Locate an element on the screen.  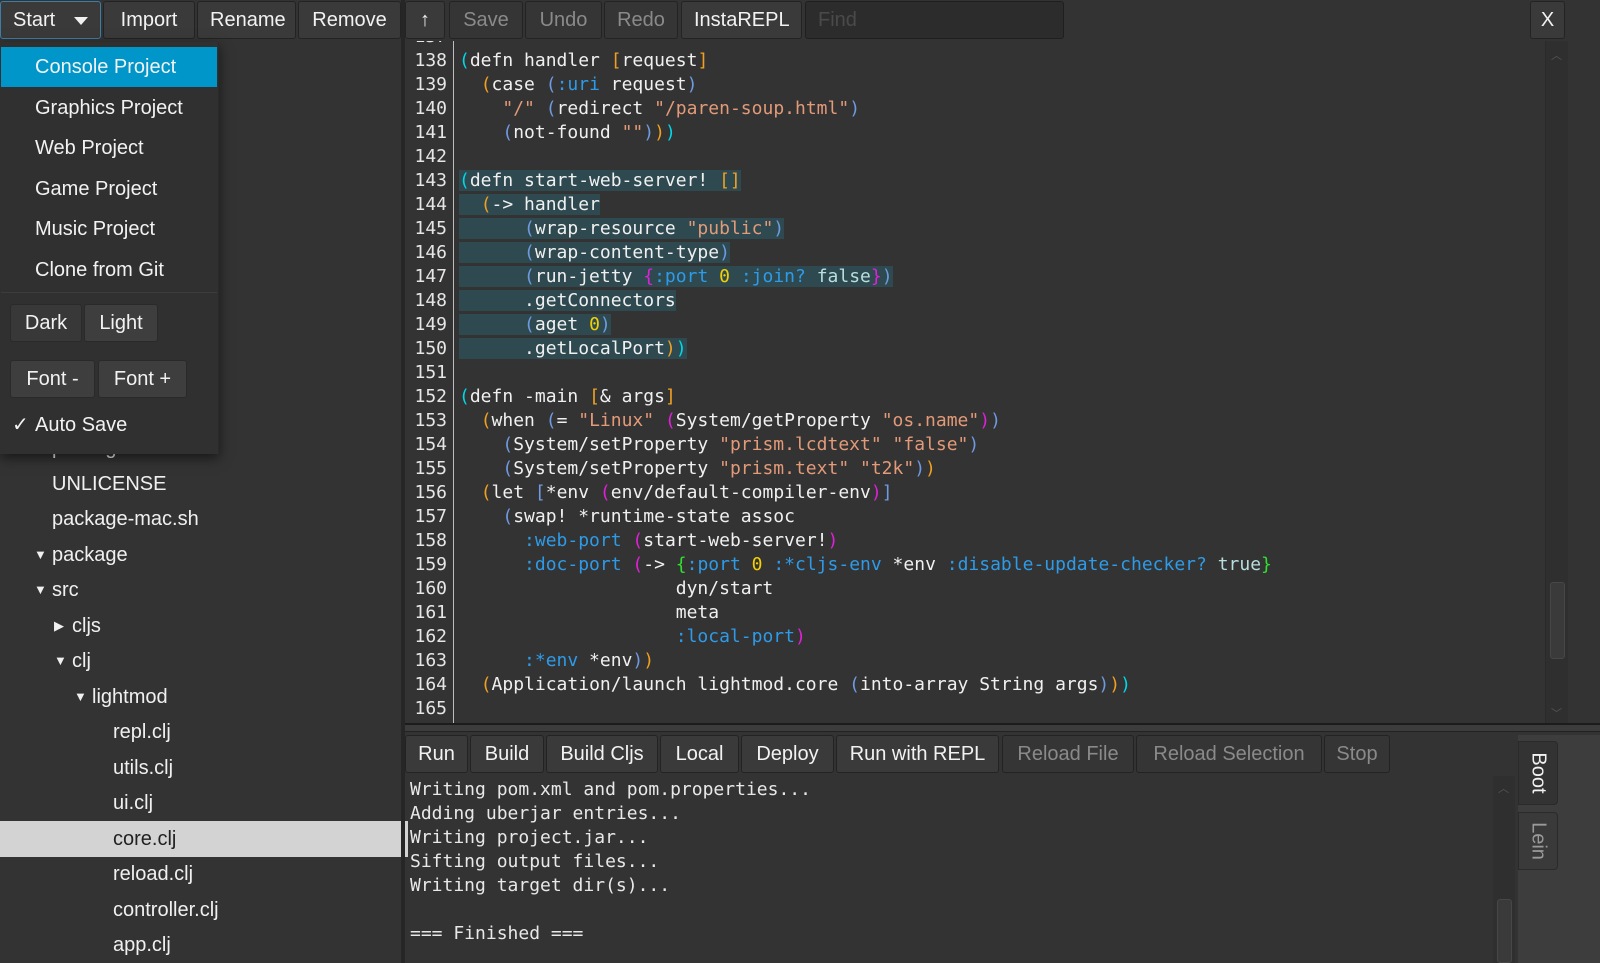
console-scrollbar: ︿ is located at coordinates (1504, 869).